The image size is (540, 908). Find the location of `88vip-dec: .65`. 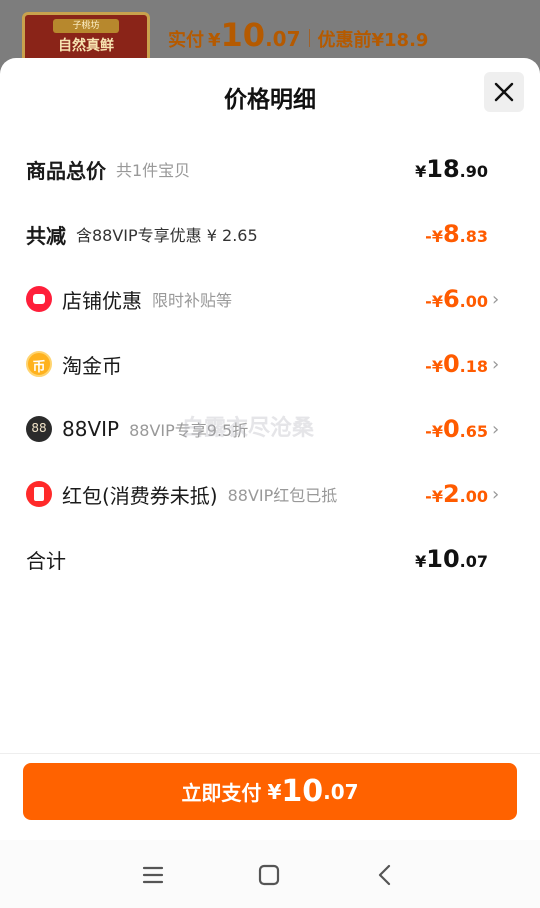

88vip-dec: .65 is located at coordinates (473, 431).